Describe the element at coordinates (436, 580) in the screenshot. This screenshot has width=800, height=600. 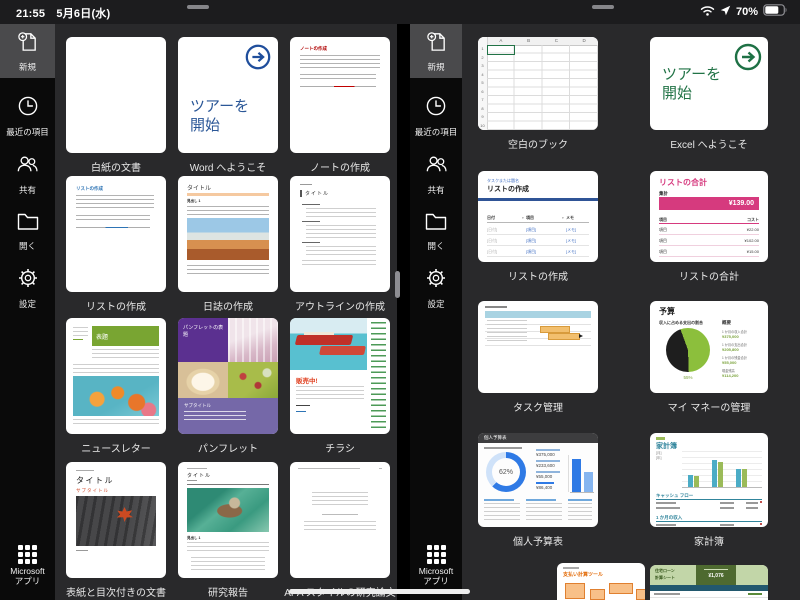
I see `apps-label-line2: アプリ` at that location.